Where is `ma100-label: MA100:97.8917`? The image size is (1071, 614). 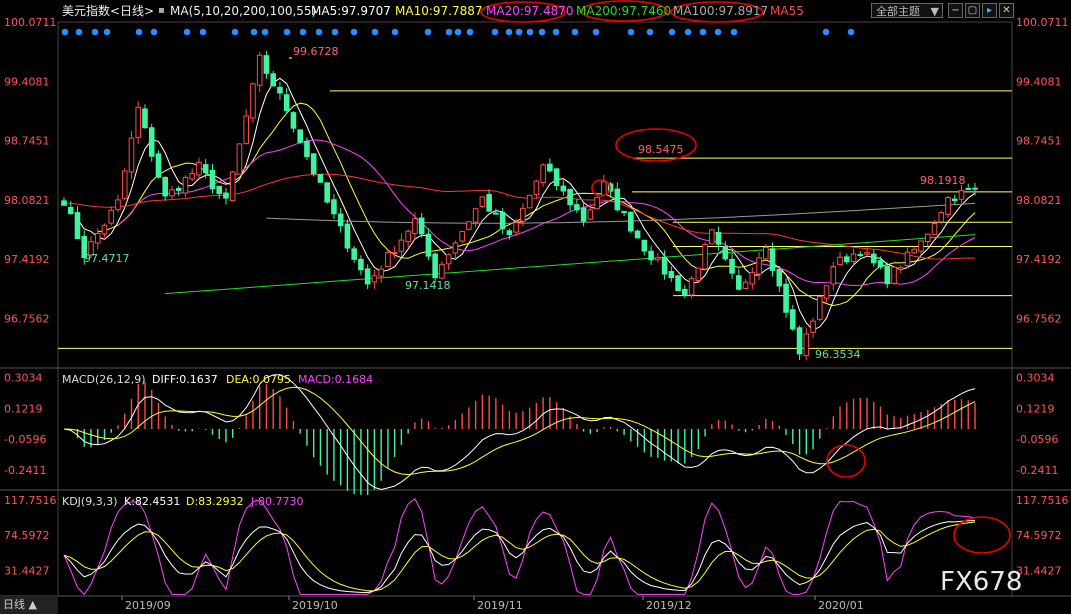 ma100-label: MA100:97.8917 is located at coordinates (721, 11).